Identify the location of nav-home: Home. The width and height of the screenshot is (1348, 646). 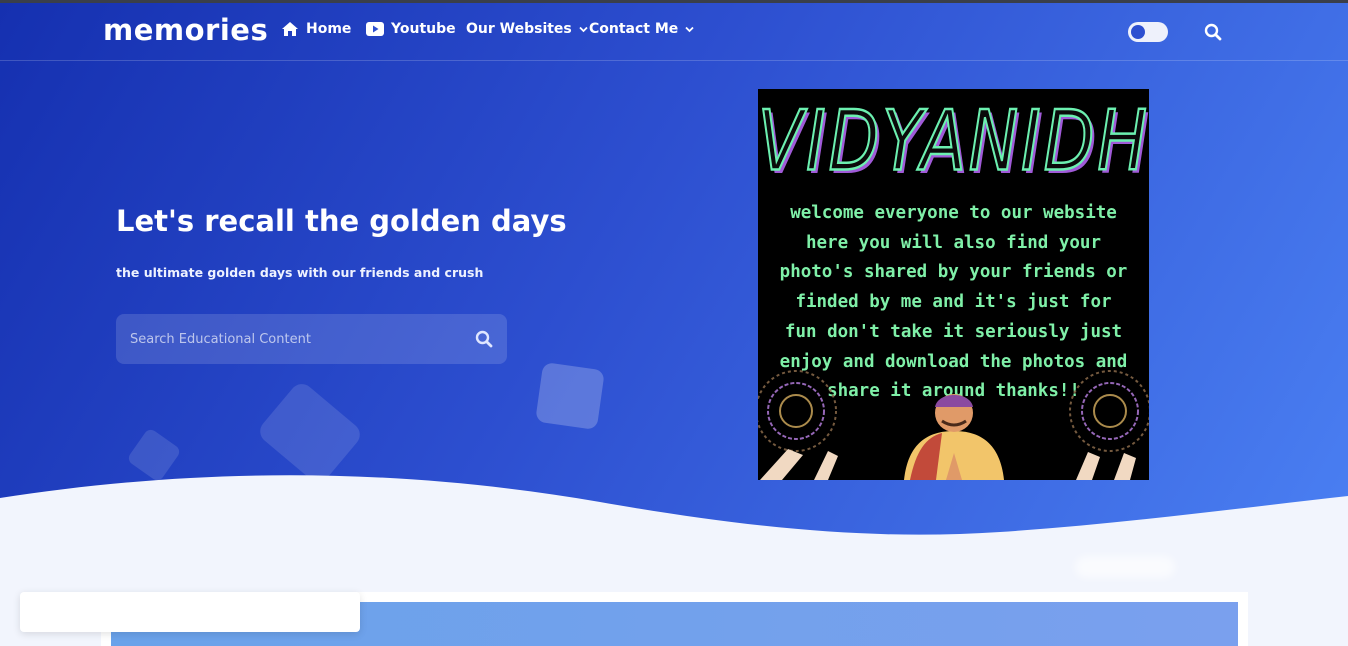
(316, 29).